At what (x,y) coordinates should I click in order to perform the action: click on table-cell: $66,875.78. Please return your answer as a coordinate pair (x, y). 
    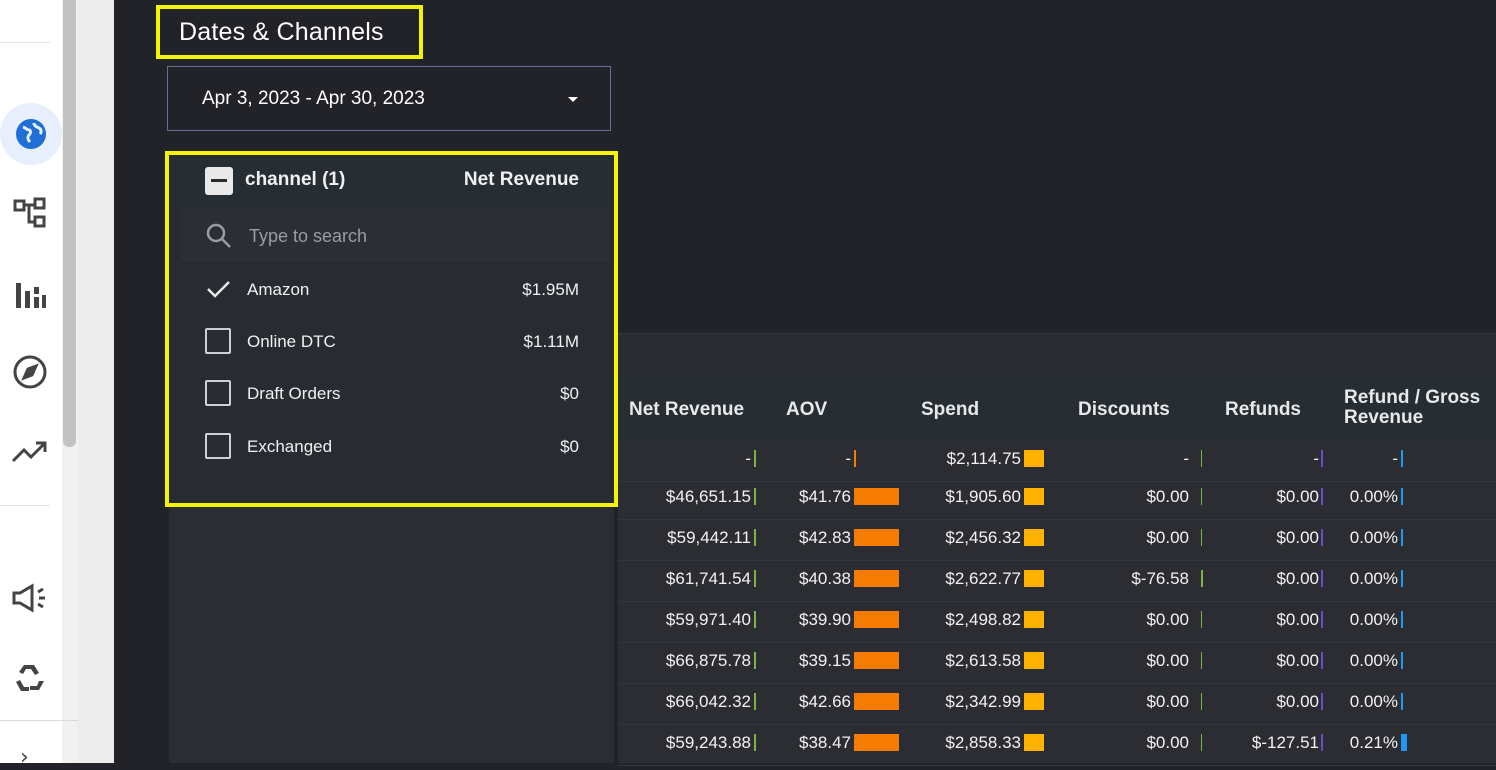
    Looking at the image, I should click on (708, 660).